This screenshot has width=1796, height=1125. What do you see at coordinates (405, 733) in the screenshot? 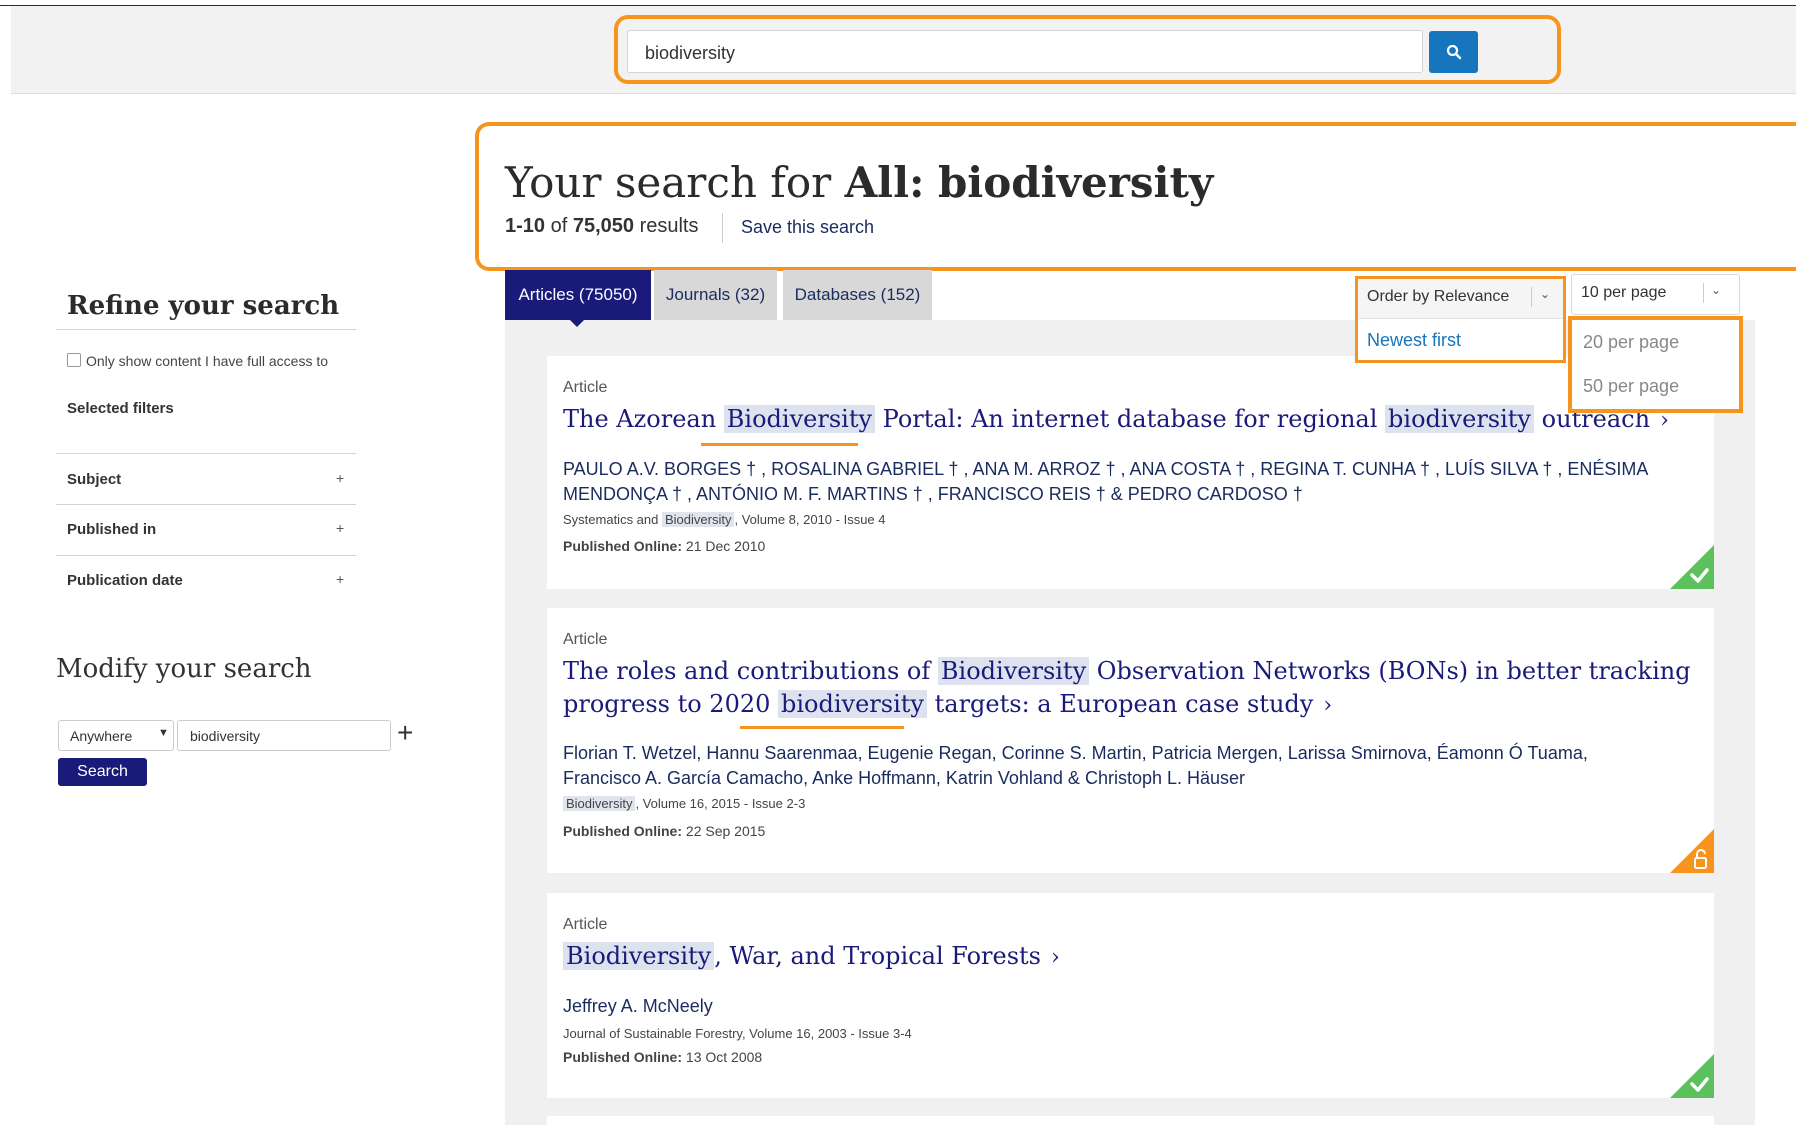
I see `add-search-row-button: +` at bounding box center [405, 733].